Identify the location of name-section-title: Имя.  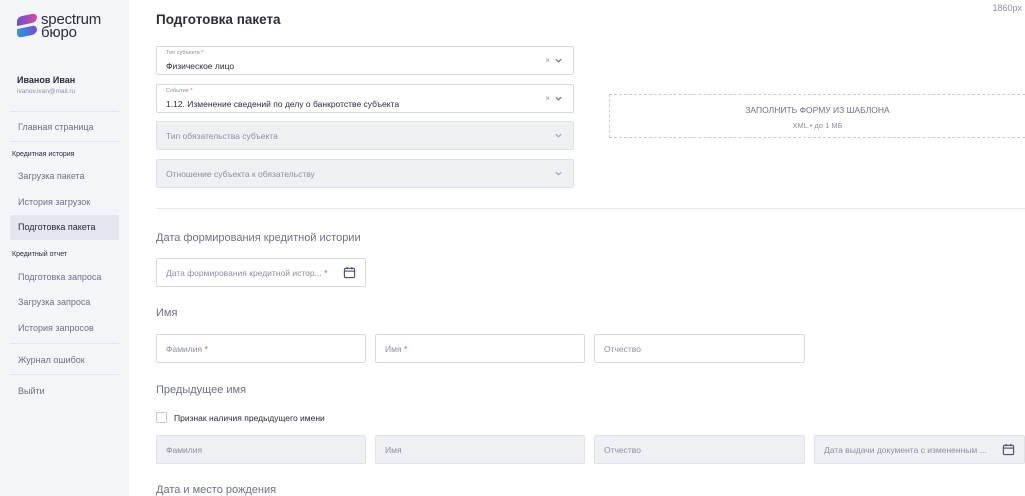
(167, 313).